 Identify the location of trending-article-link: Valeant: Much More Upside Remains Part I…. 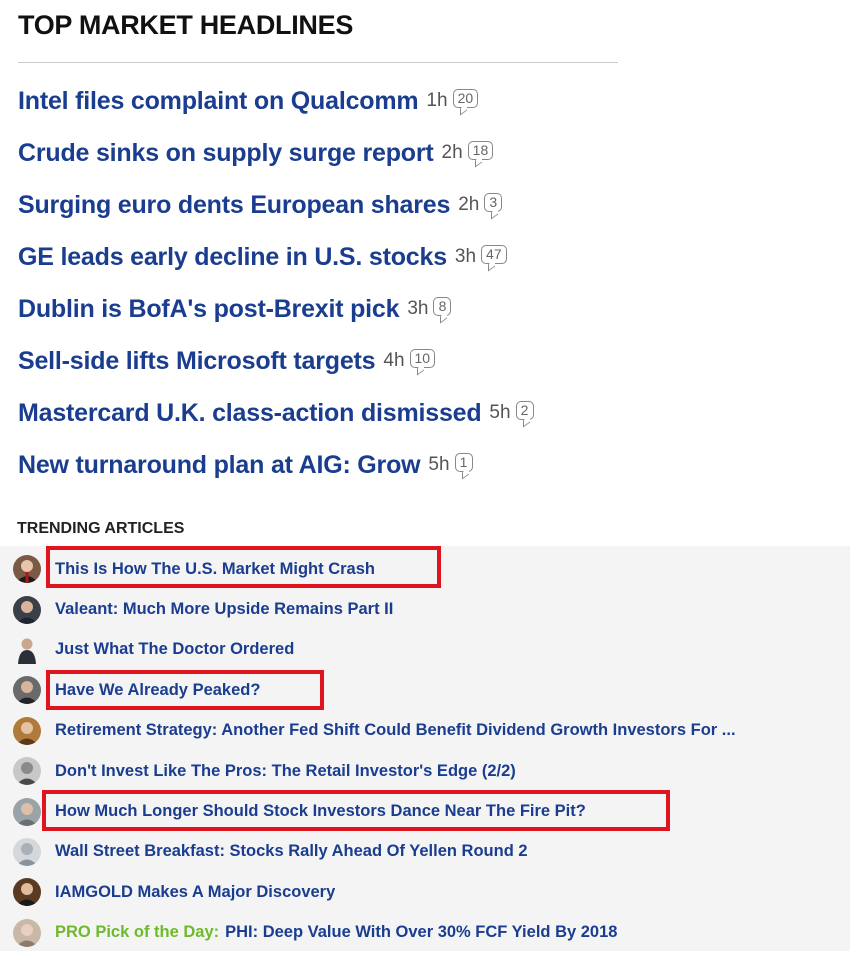
(224, 609).